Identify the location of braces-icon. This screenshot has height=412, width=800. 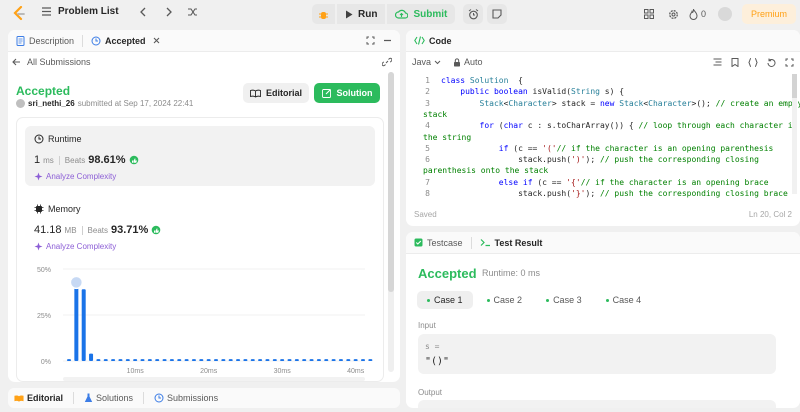
(753, 62).